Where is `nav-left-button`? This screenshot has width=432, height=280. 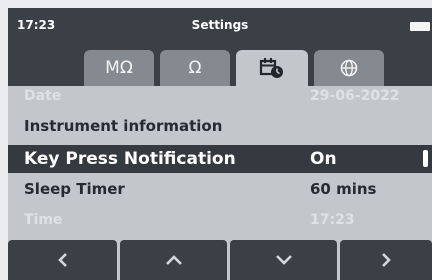
nav-left-button is located at coordinates (62, 260).